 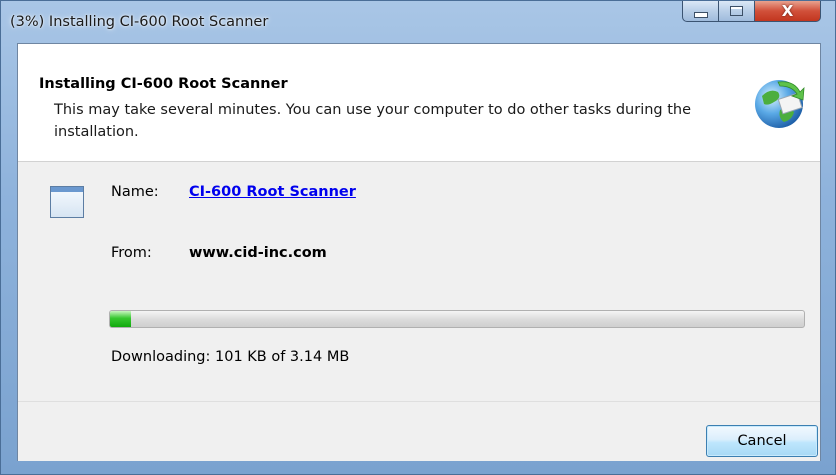 What do you see at coordinates (139, 22) in the screenshot?
I see `window-title: (3%) Installing CI-600 Root Scanner` at bounding box center [139, 22].